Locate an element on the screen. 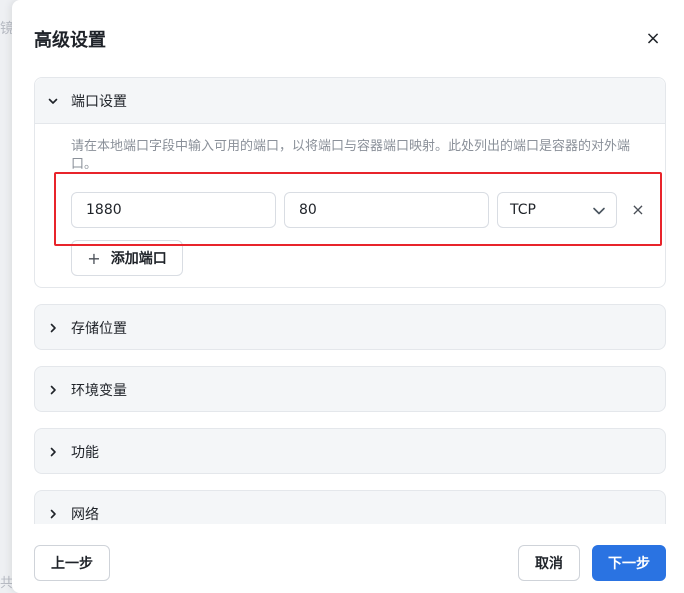 The width and height of the screenshot is (684, 593). section-header-network: 网络 is located at coordinates (350, 507).